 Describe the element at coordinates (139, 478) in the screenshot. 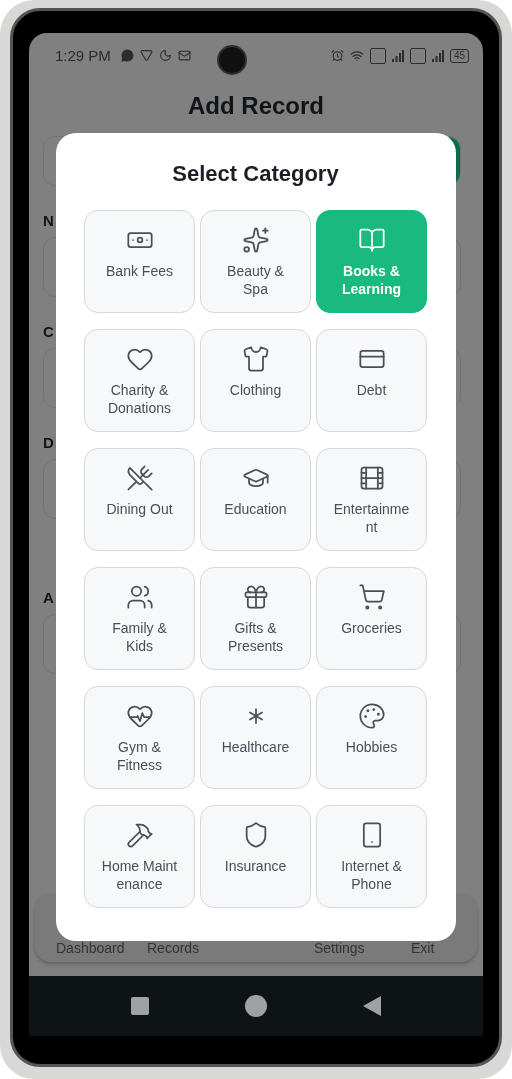

I see `utensils-icon` at that location.